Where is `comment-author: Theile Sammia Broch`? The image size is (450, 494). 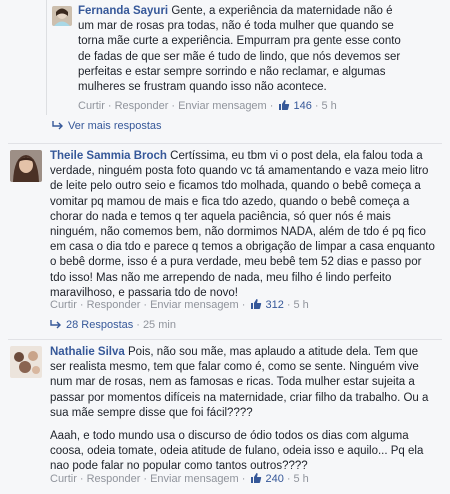 comment-author: Theile Sammia Broch is located at coordinates (108, 156).